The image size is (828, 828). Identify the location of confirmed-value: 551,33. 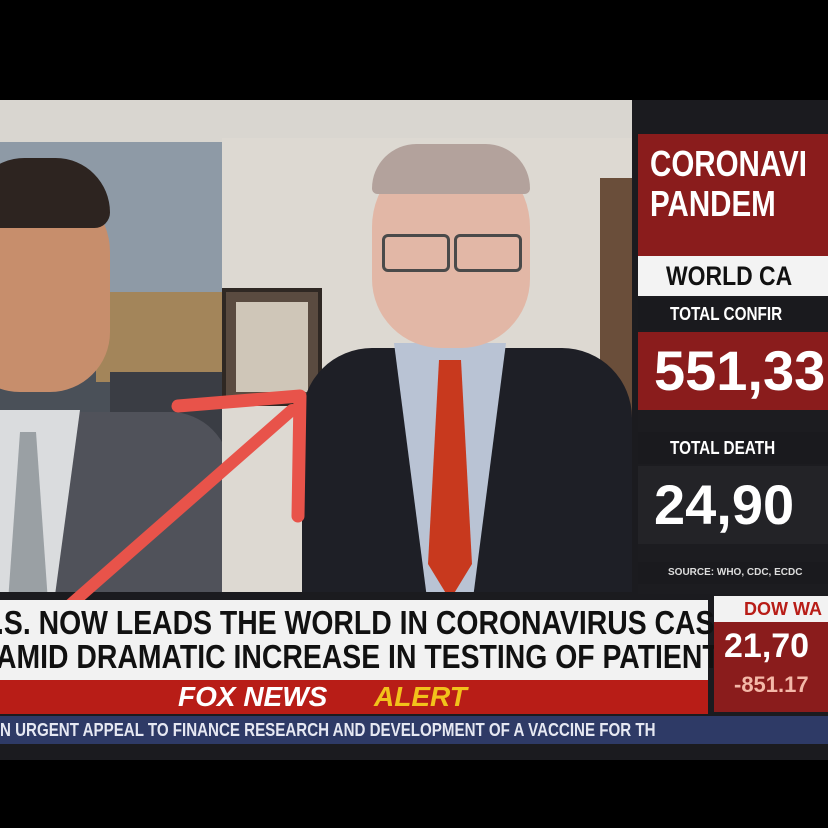
(733, 371).